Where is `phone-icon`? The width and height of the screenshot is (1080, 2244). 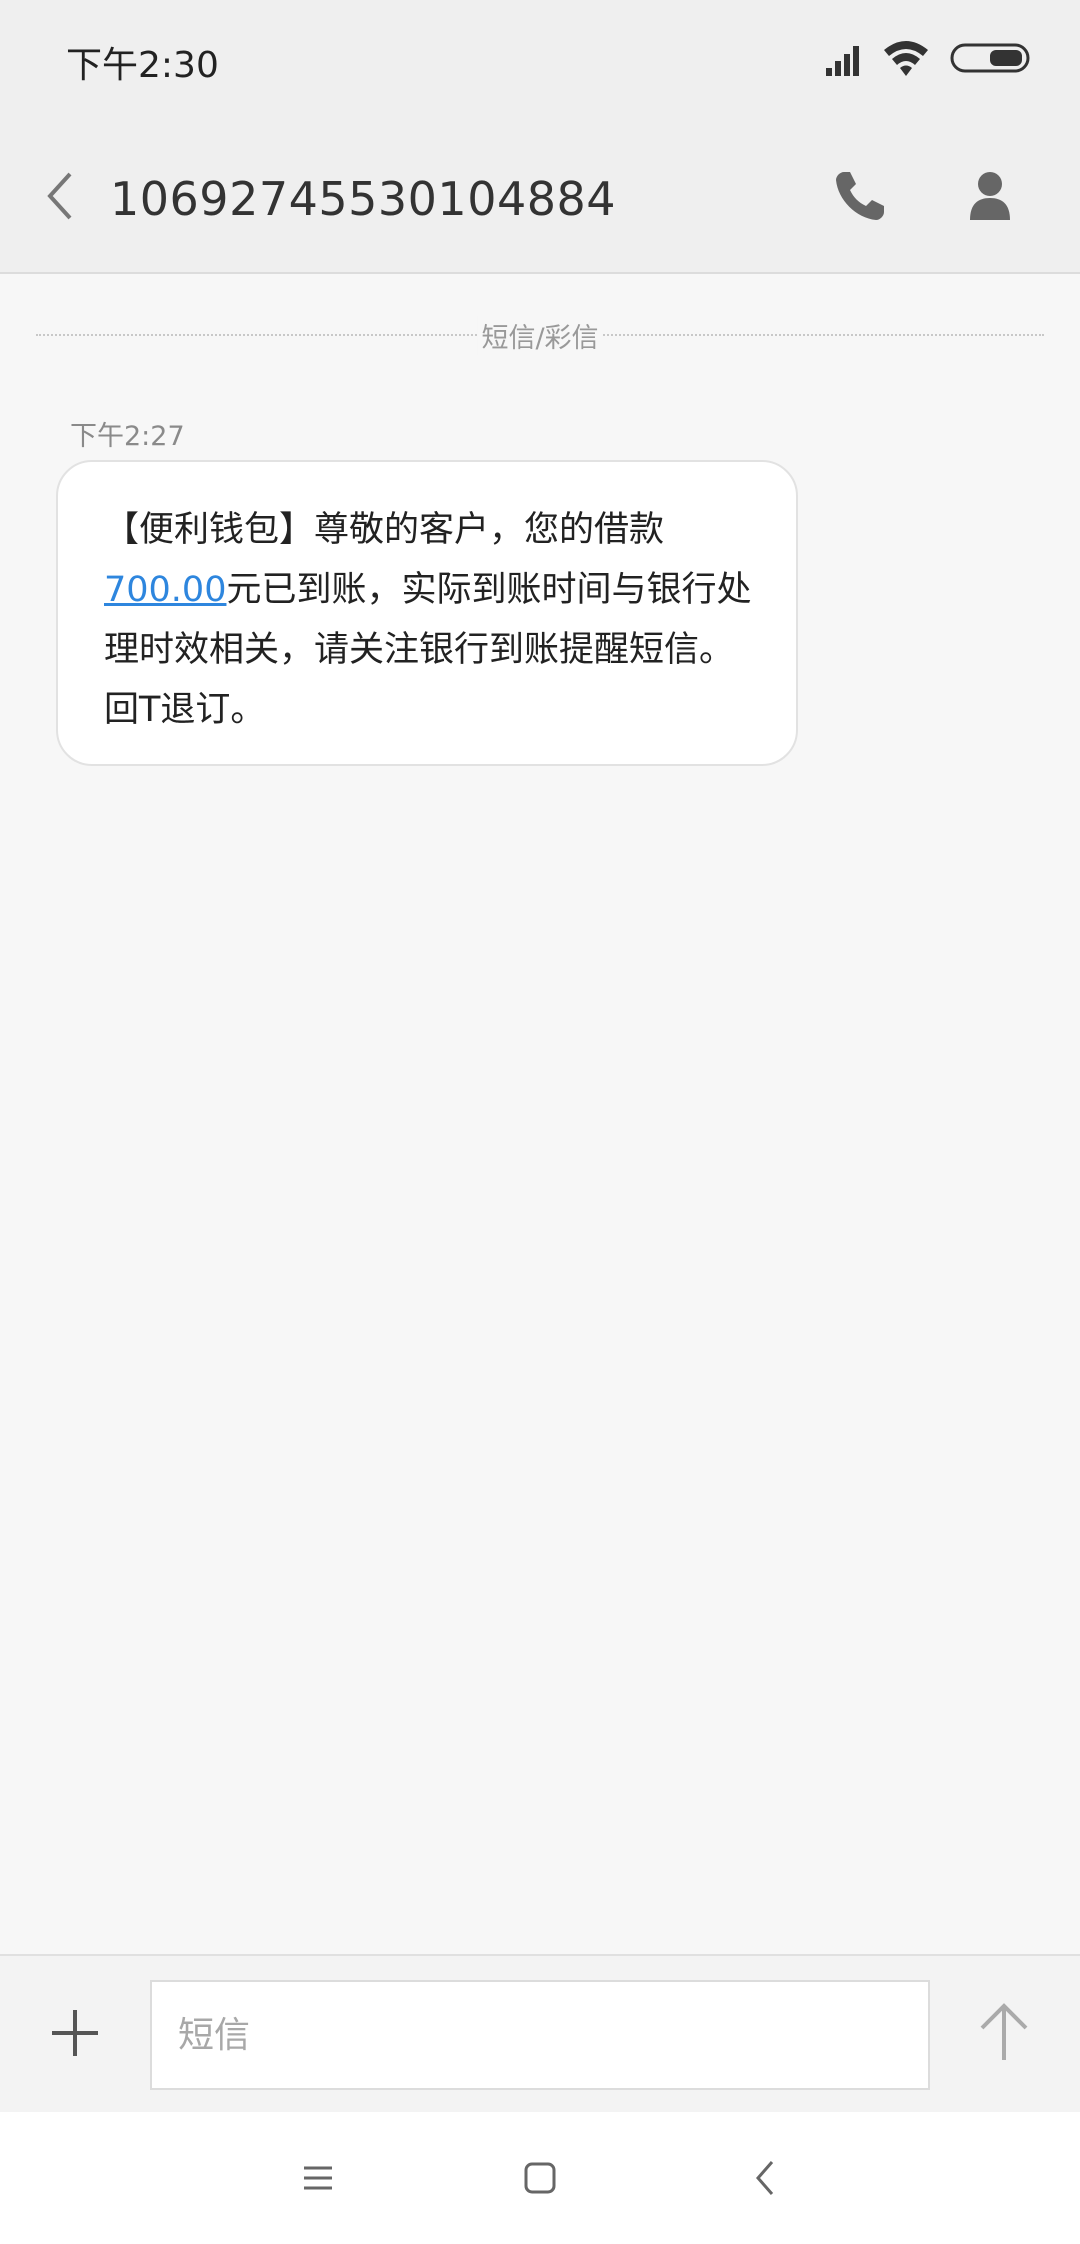 phone-icon is located at coordinates (860, 196).